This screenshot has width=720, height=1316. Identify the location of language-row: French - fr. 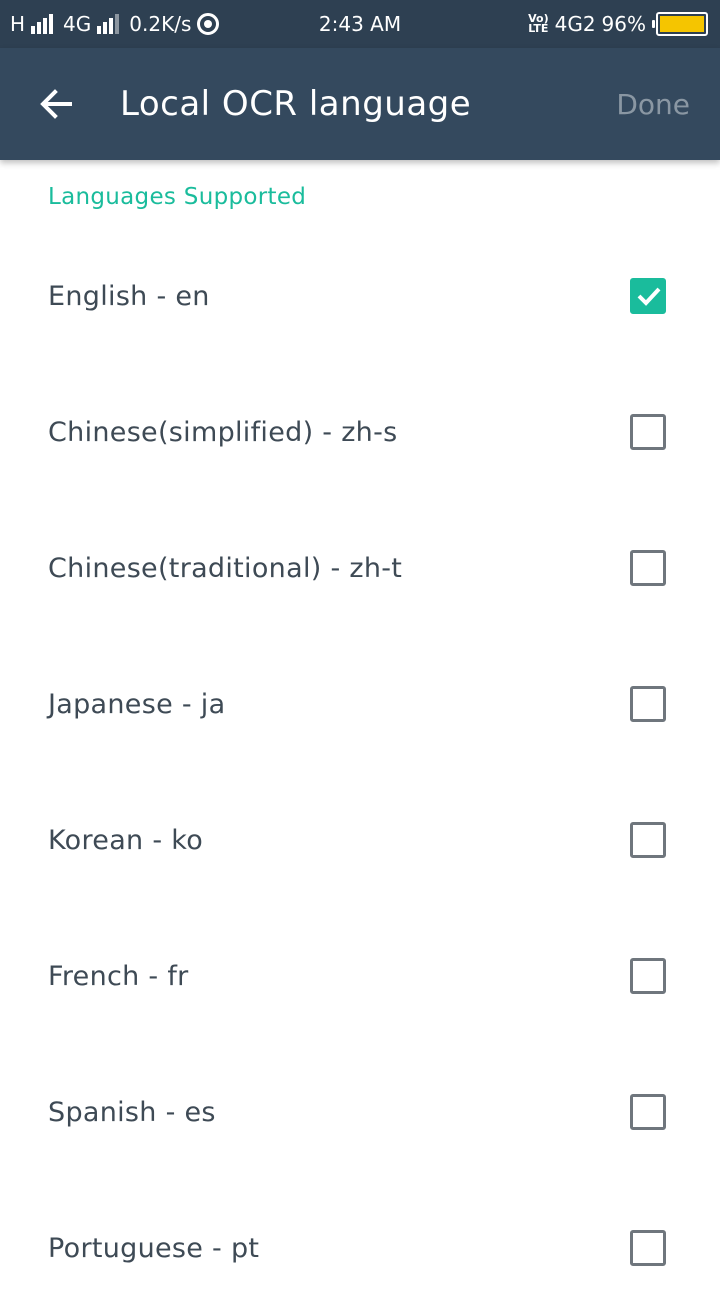
(360, 976).